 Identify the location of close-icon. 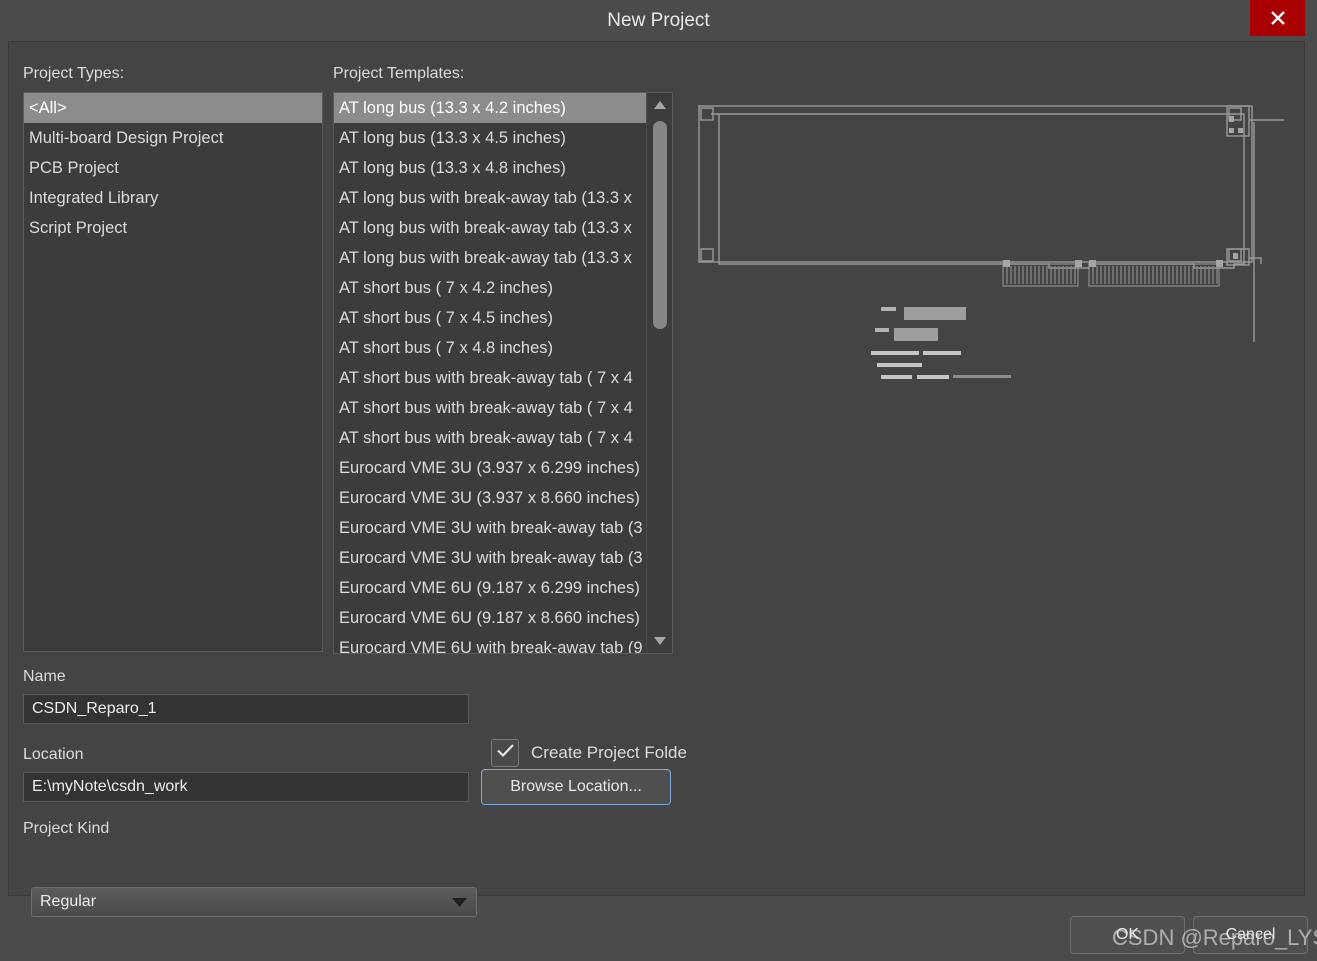
(1278, 18).